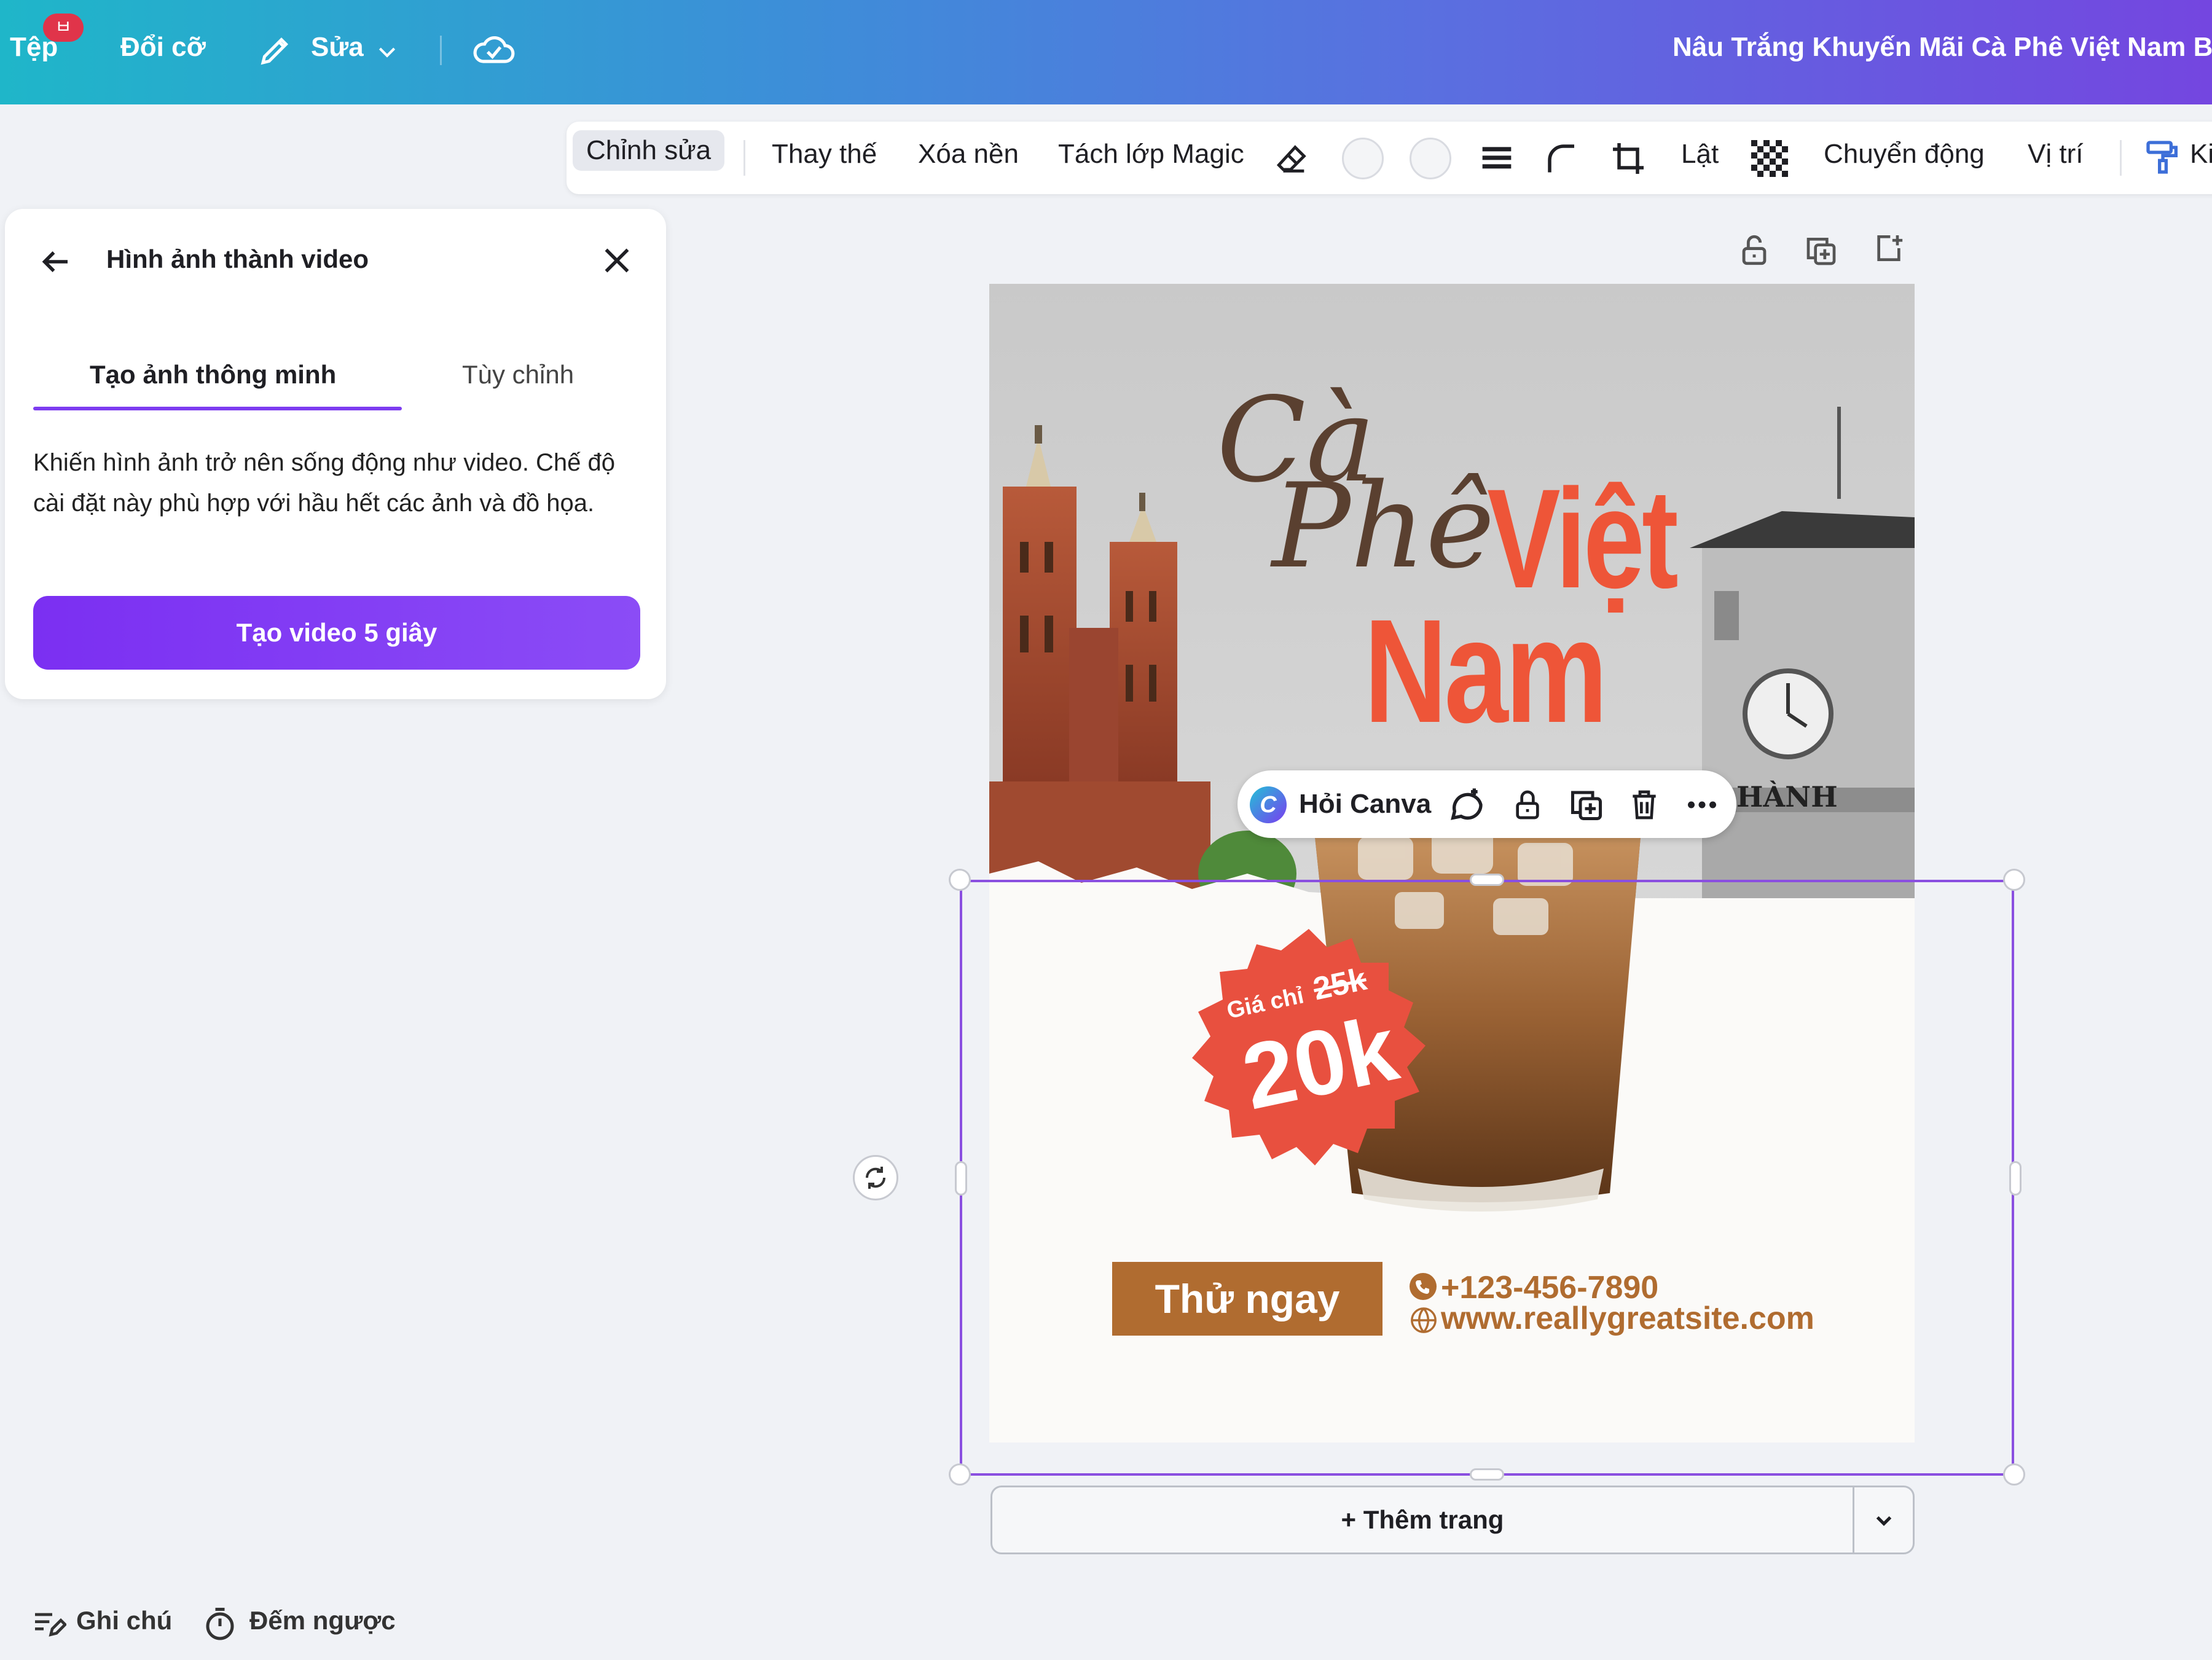 The width and height of the screenshot is (2212, 1660). What do you see at coordinates (1787, 796) in the screenshot?
I see `building-sign: HÀNH` at bounding box center [1787, 796].